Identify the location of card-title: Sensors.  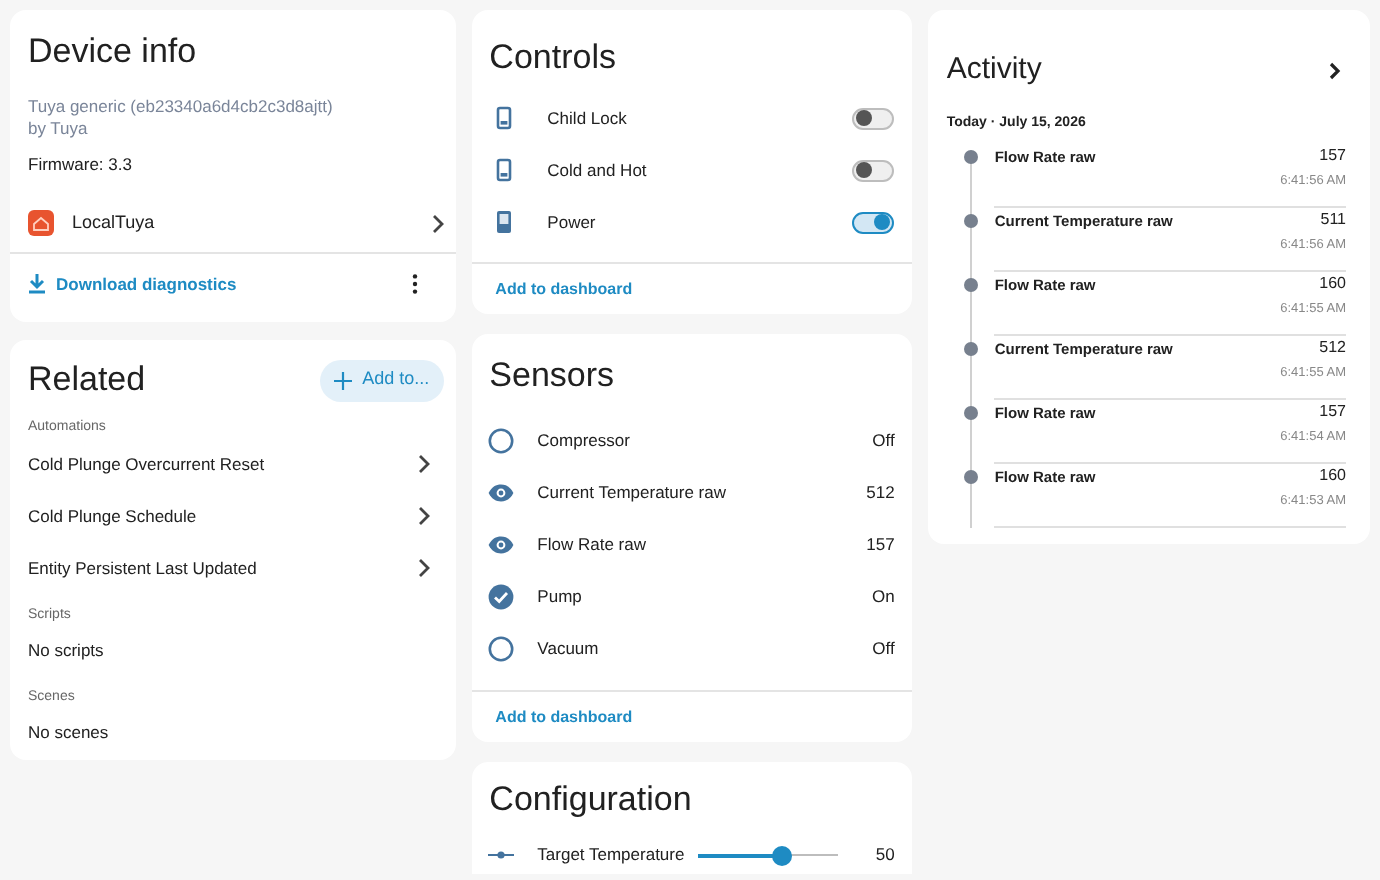
(551, 376).